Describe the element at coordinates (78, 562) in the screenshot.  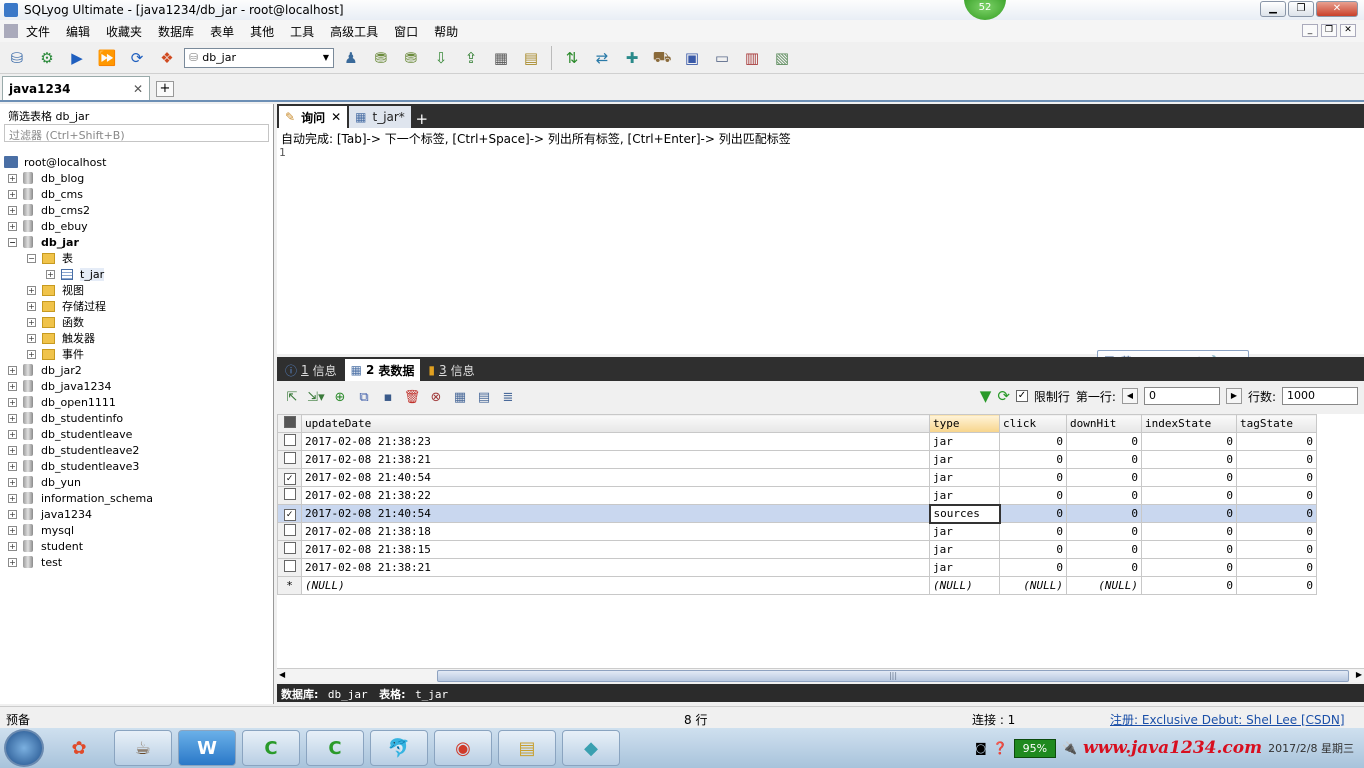
I see `tree-db-item: + test` at that location.